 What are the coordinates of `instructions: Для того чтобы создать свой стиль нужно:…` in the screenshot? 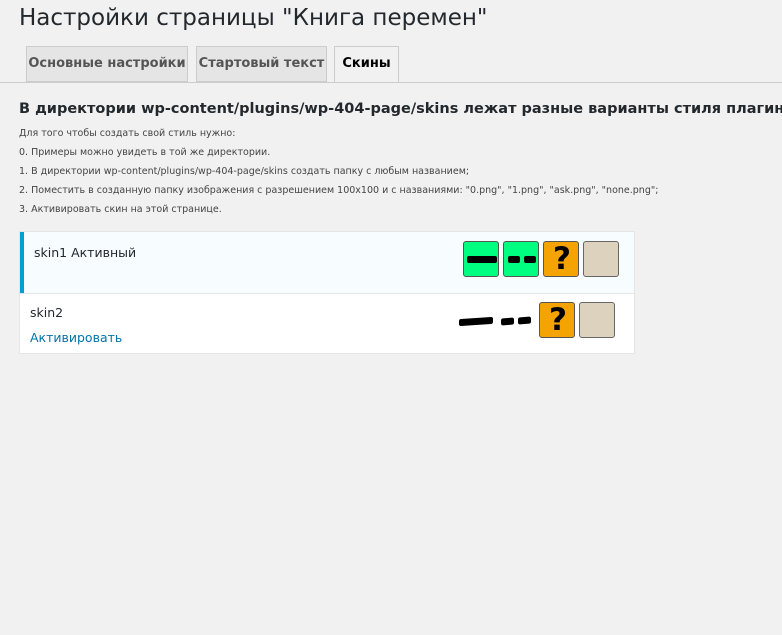 It's located at (338, 174).